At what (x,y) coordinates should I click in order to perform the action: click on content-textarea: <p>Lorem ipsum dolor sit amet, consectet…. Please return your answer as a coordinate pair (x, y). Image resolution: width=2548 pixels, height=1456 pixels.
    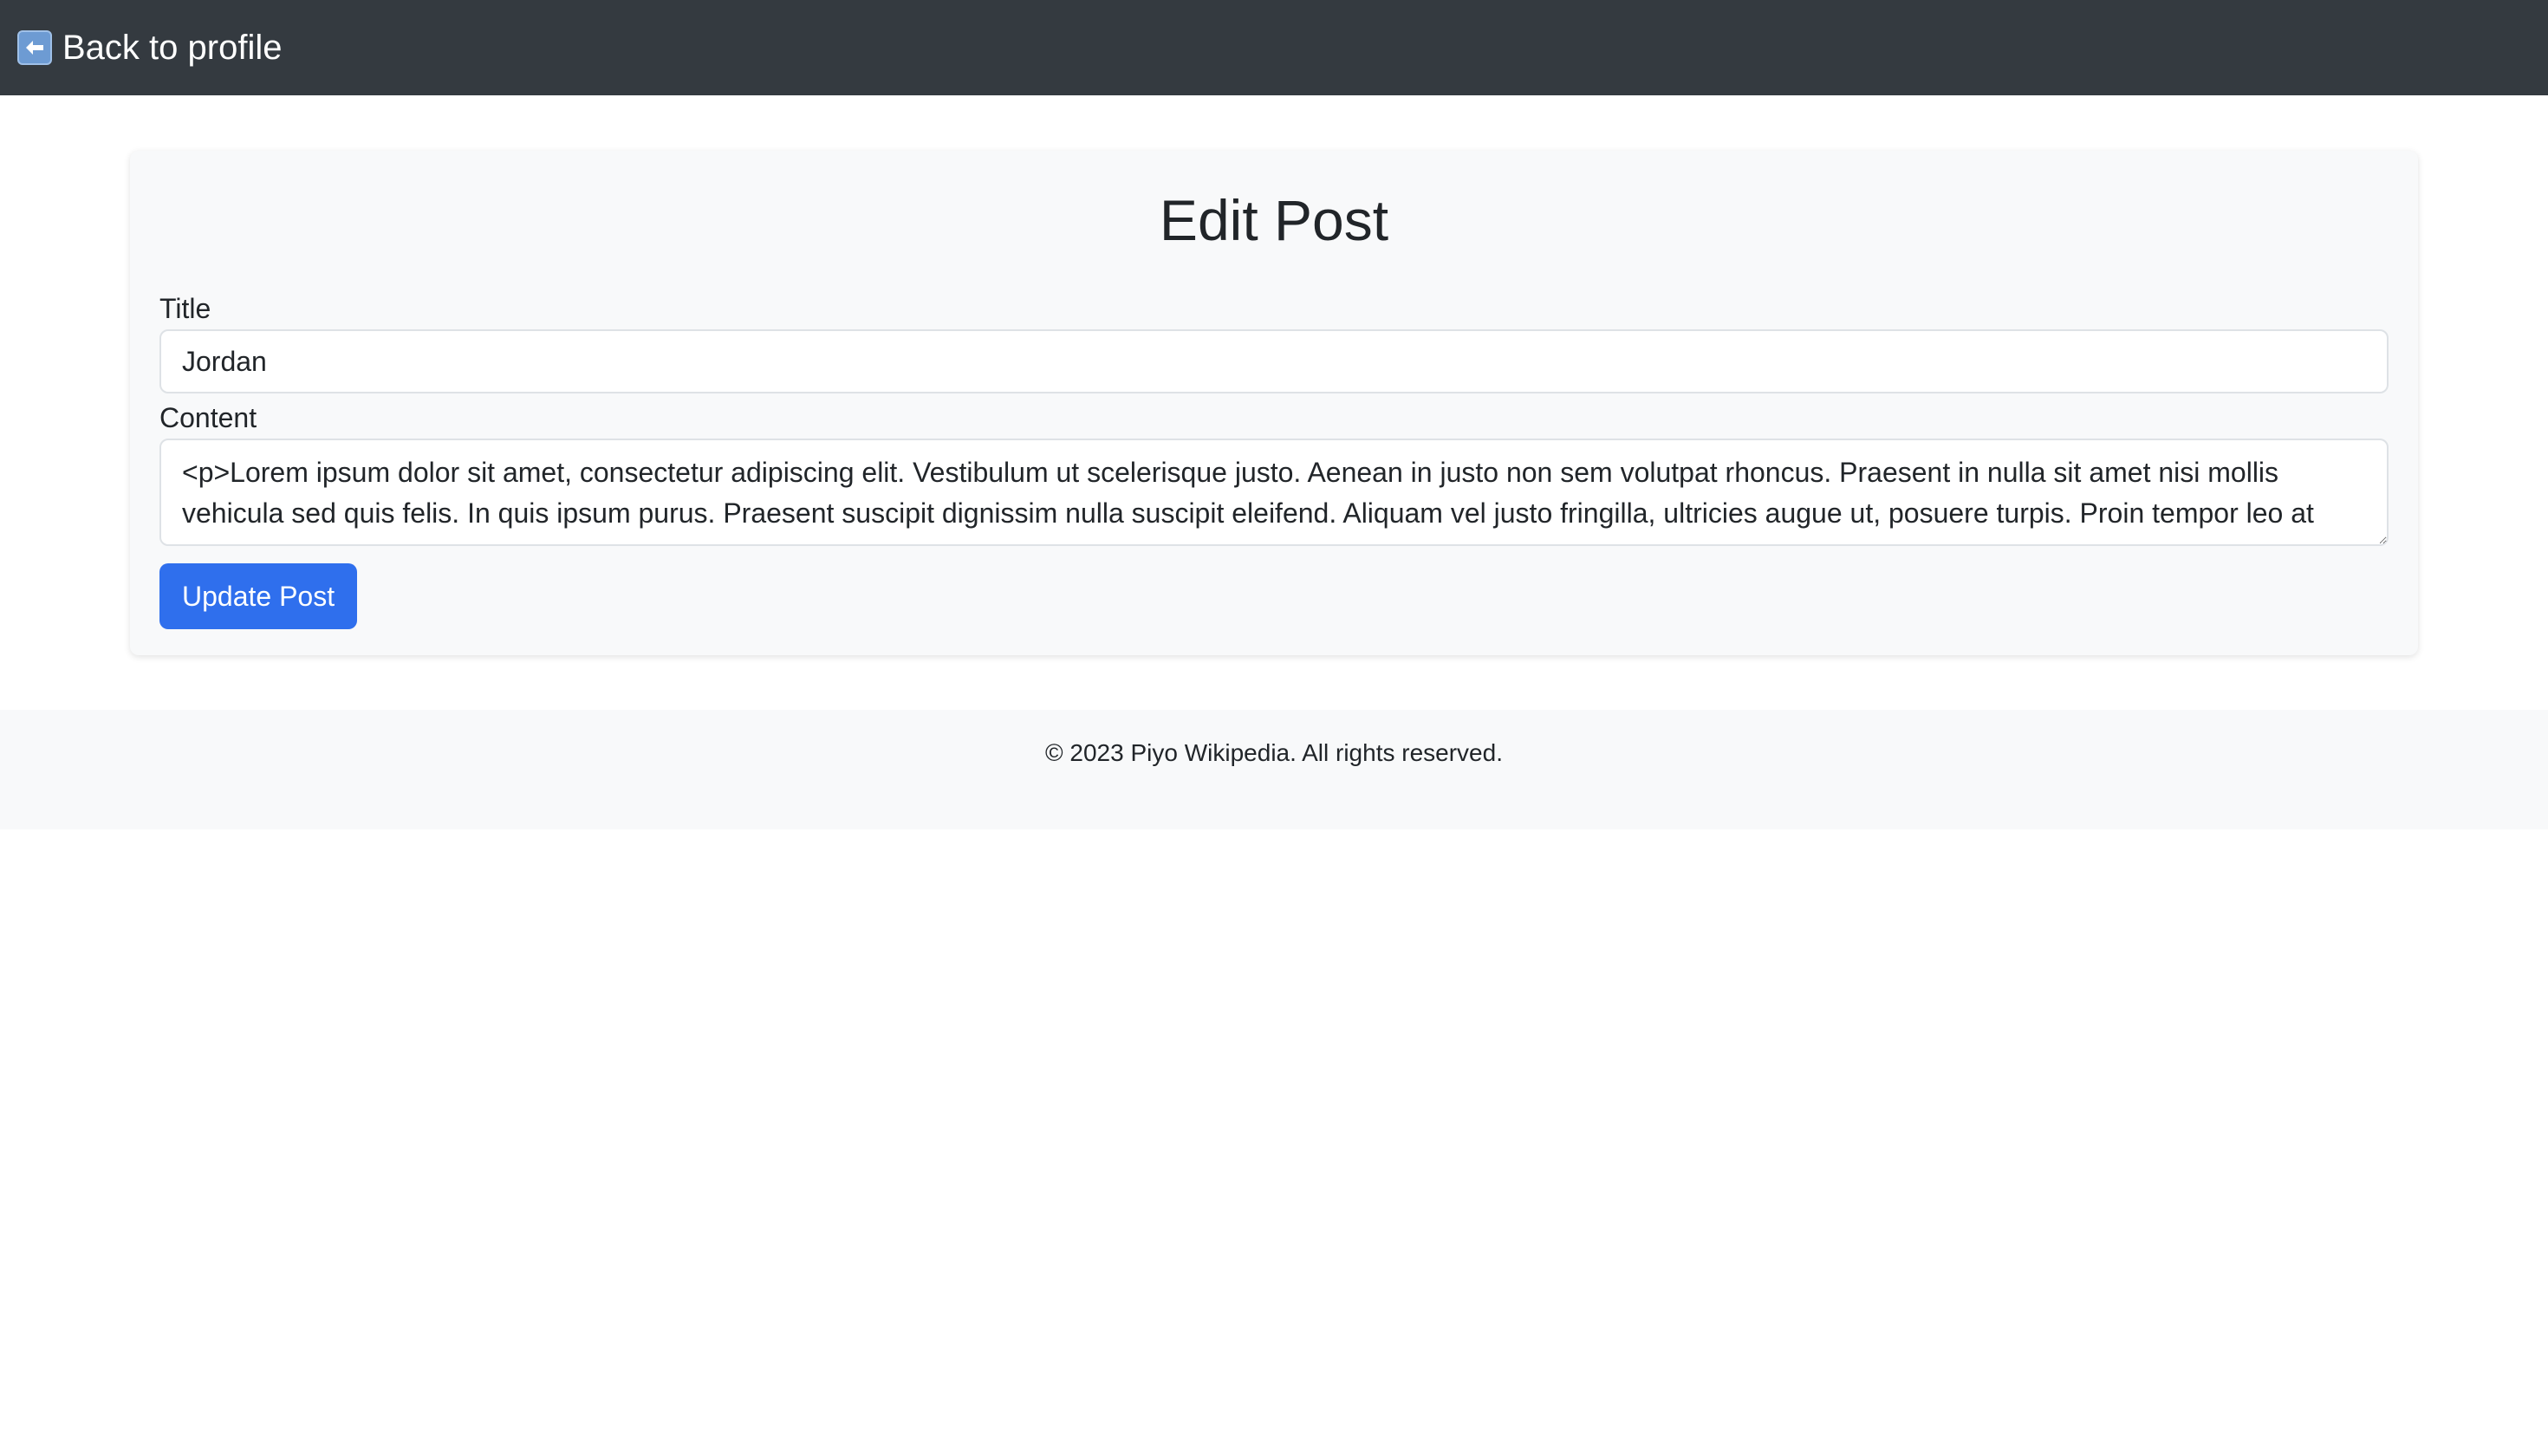
    Looking at the image, I should click on (1274, 492).